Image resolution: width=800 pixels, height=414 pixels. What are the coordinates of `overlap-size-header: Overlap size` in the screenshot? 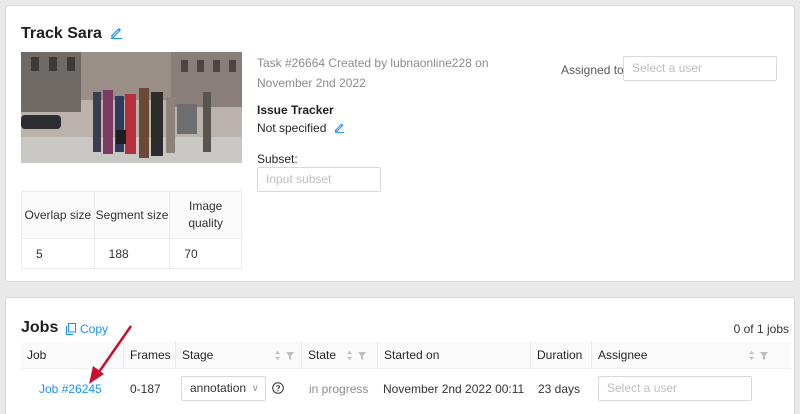 It's located at (58, 215).